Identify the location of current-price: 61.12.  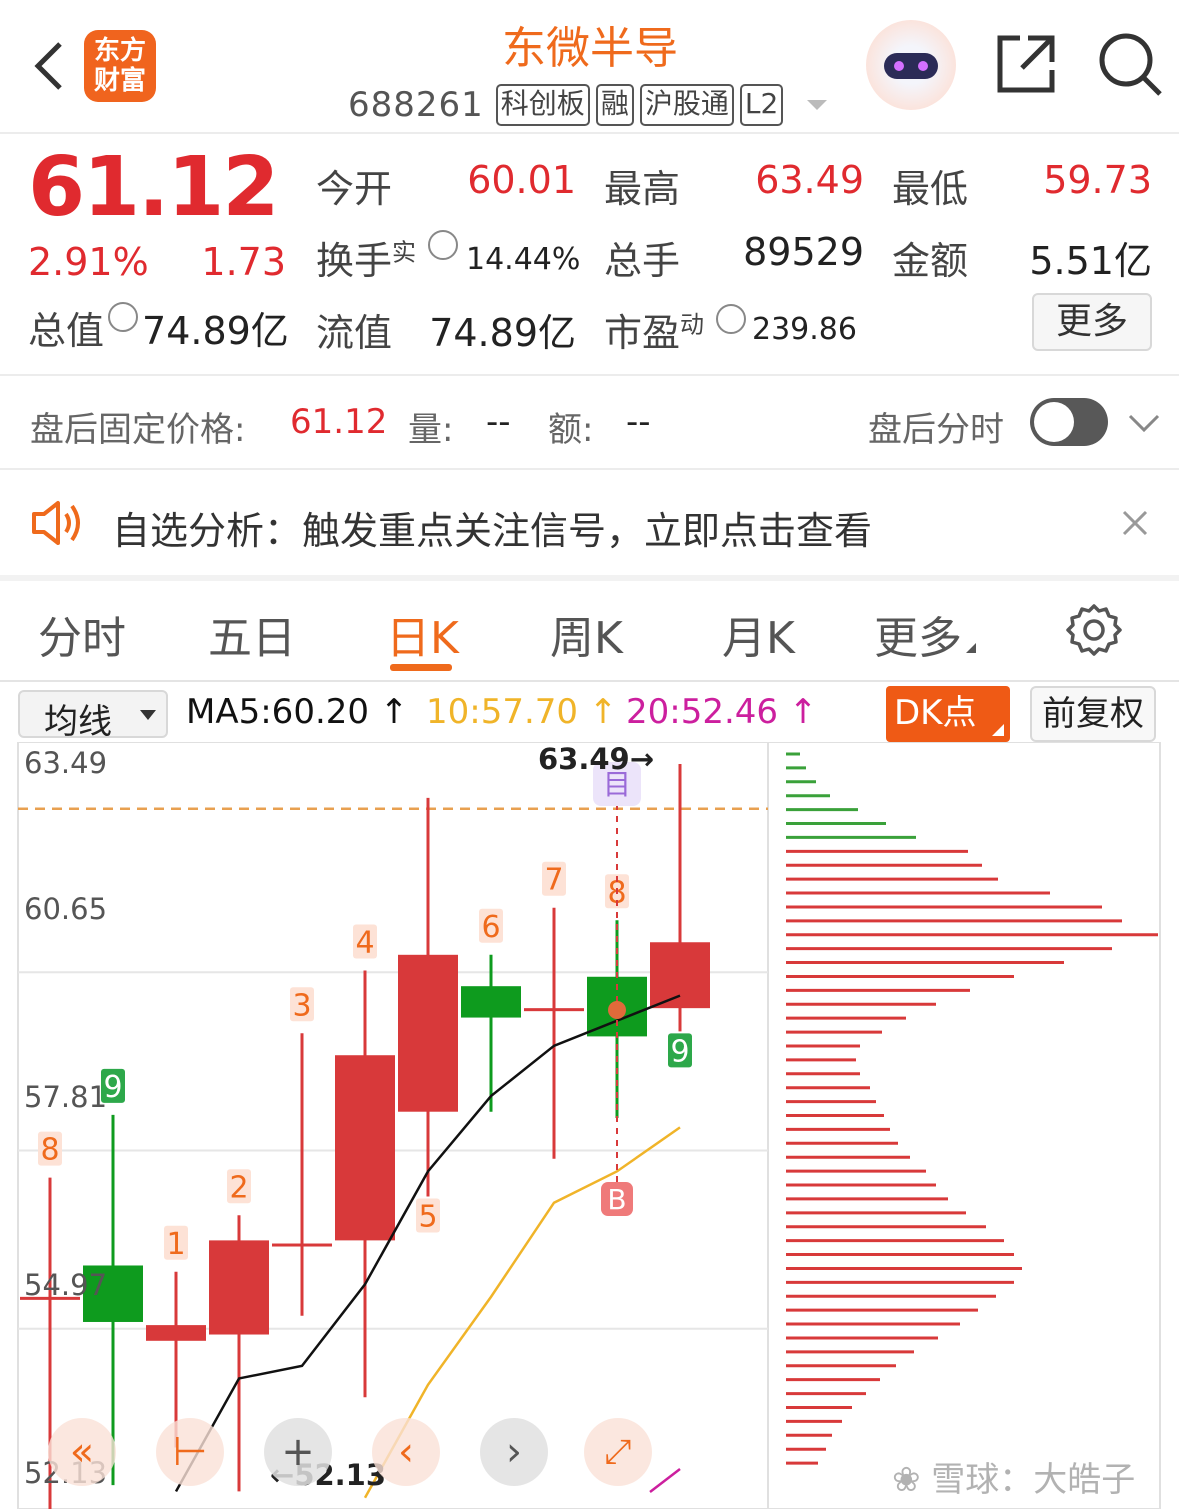
(153, 187).